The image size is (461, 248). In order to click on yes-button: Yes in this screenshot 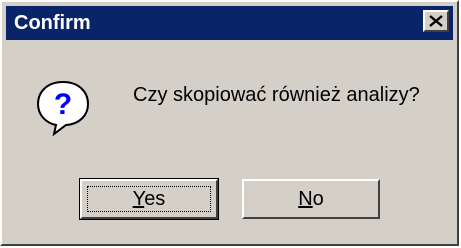, I will do `click(149, 199)`.